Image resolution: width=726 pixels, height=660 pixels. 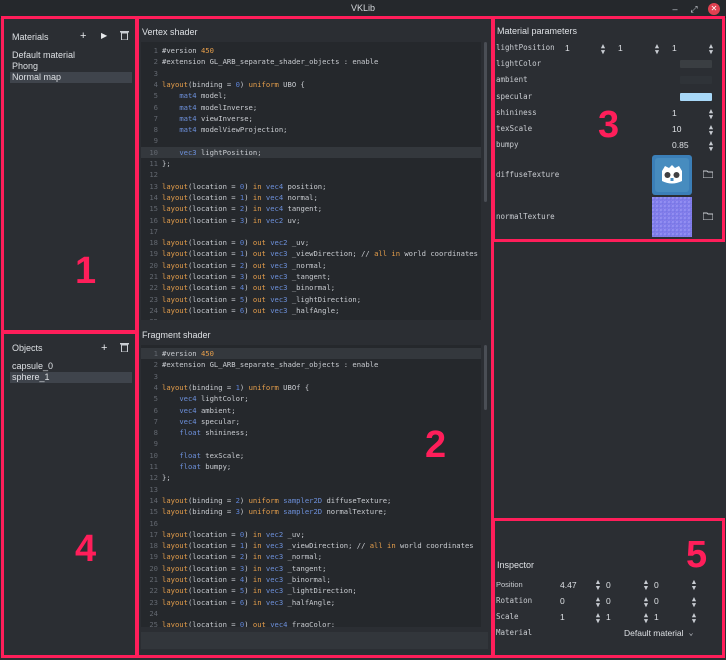 What do you see at coordinates (519, 63) in the screenshot?
I see `light-color-label: lightColor` at bounding box center [519, 63].